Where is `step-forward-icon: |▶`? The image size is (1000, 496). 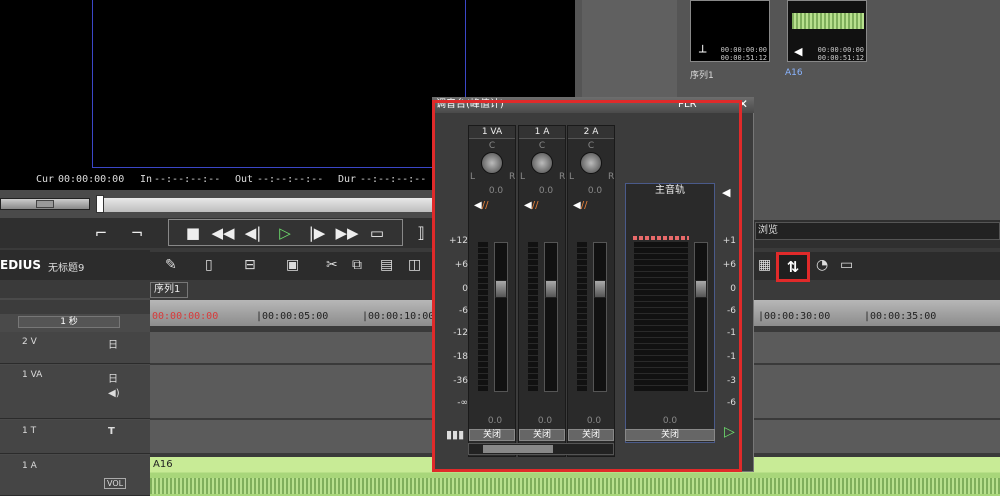
step-forward-icon: |▶ is located at coordinates (317, 233).